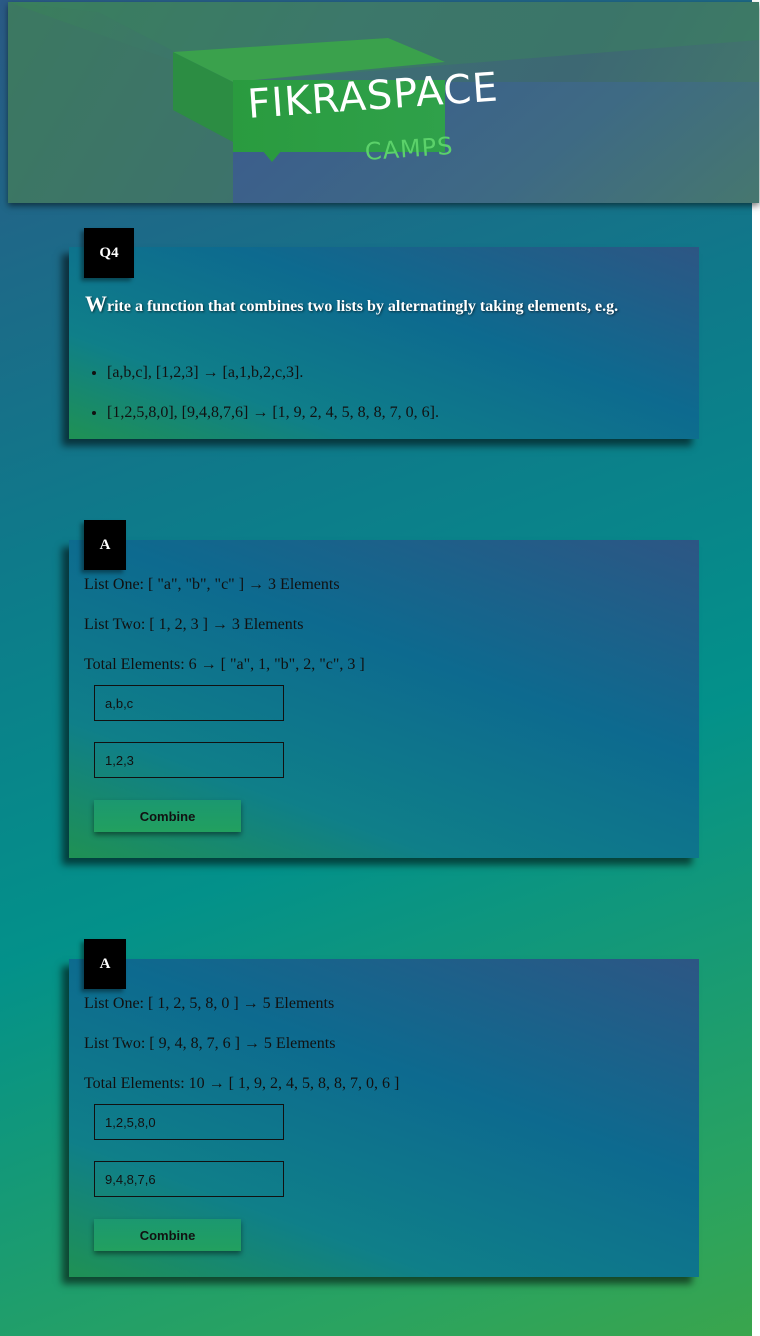  What do you see at coordinates (210, 1043) in the screenshot?
I see `list-two-summary: List Two: [ 9, 4, 8, 7, 6 ] → 5 Elements` at bounding box center [210, 1043].